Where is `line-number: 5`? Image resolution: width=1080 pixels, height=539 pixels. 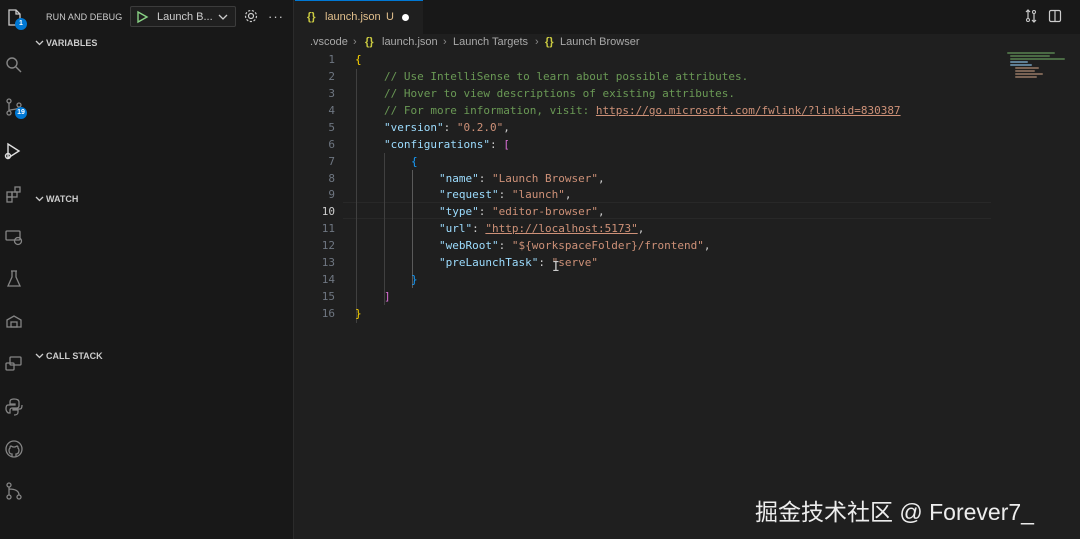 line-number: 5 is located at coordinates (331, 127).